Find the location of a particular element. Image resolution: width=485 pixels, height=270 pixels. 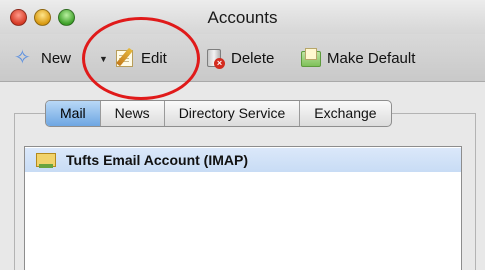

title-bar: Accounts is located at coordinates (242, 17).